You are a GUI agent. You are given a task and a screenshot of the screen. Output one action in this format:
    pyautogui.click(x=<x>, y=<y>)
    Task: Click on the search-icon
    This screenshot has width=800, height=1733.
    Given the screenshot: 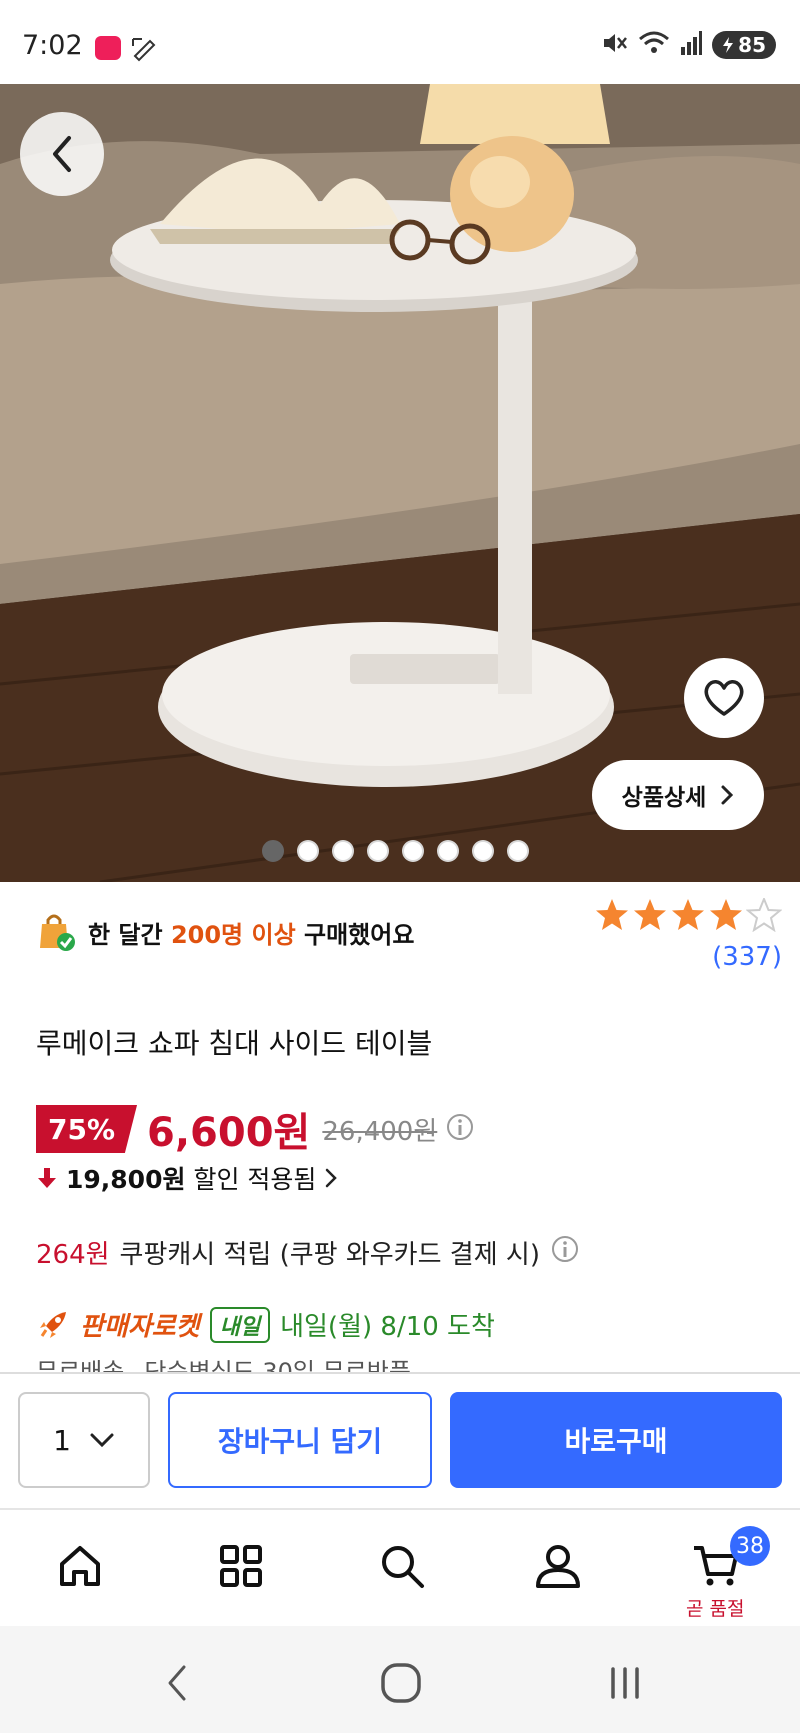 What is the action you would take?
    pyautogui.click(x=403, y=1567)
    